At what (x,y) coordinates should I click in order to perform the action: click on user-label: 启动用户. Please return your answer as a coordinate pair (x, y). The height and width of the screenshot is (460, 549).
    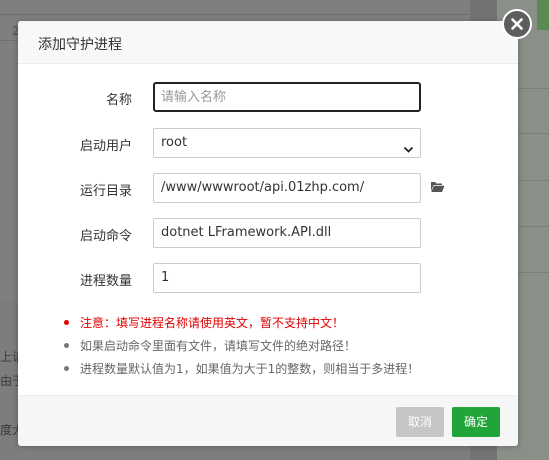
    Looking at the image, I should click on (105, 146).